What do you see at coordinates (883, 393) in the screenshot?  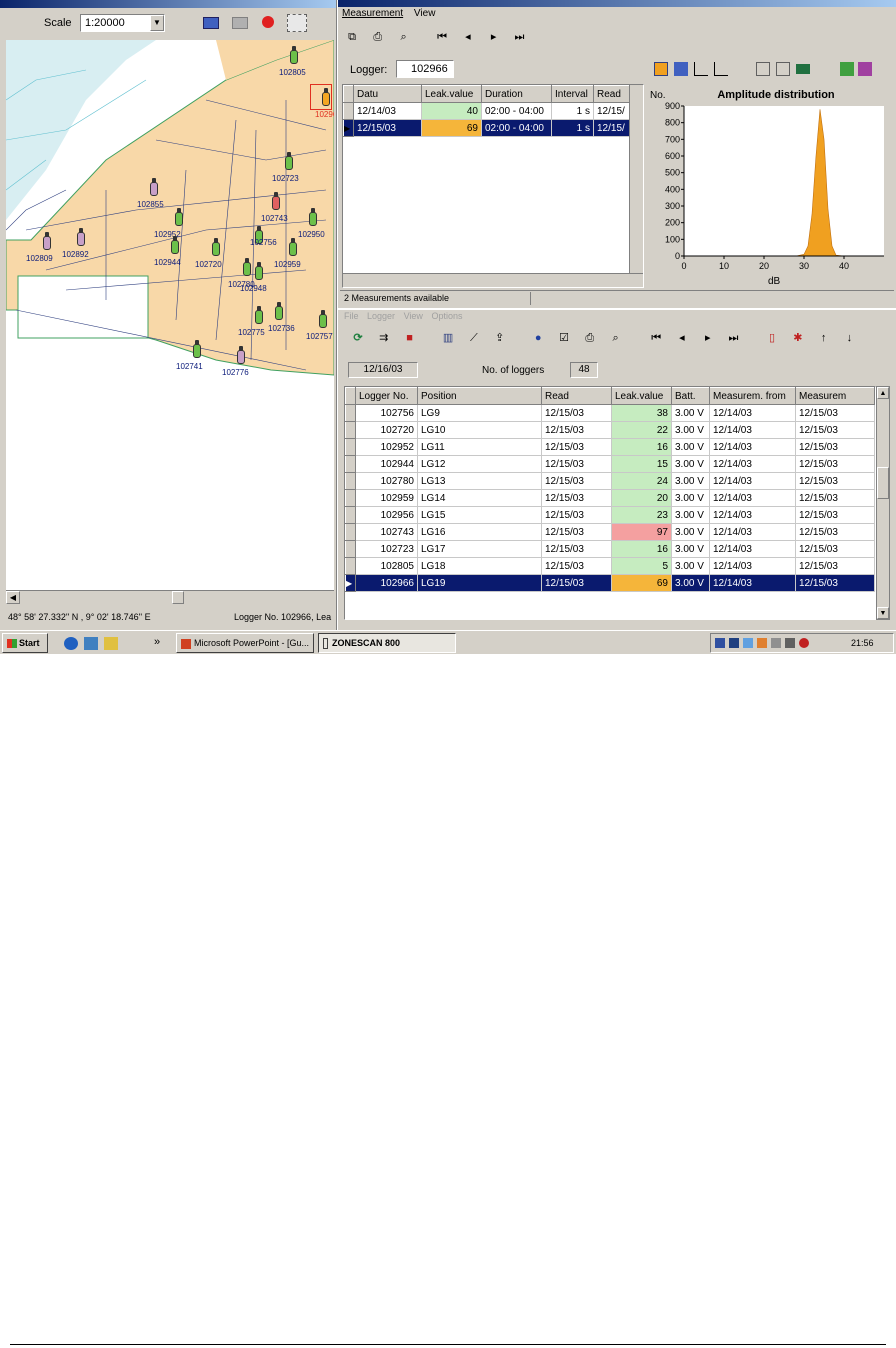 I see `scroll-up-icon: ▲` at bounding box center [883, 393].